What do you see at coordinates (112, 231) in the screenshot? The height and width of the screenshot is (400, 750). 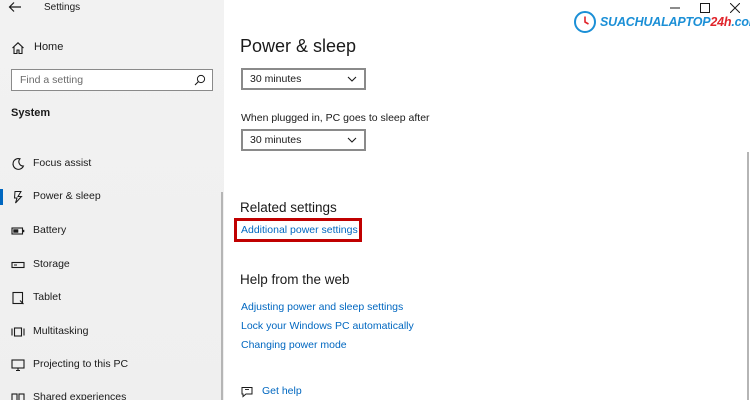 I see `sidebar-item-battery: Battery` at bounding box center [112, 231].